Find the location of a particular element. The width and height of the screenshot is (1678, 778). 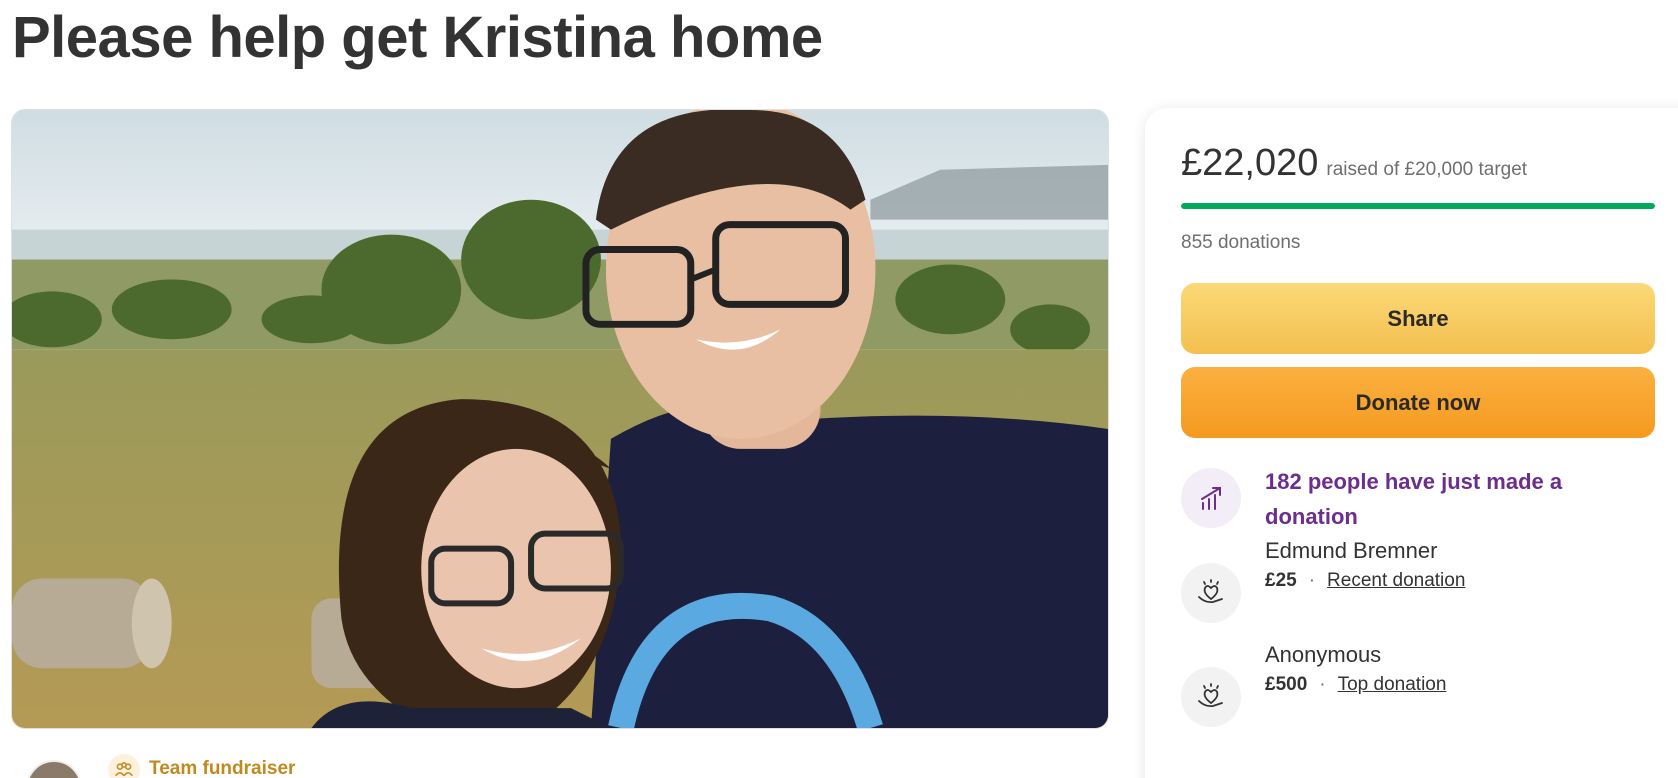

donations-count: 855 donations is located at coordinates (1240, 243).